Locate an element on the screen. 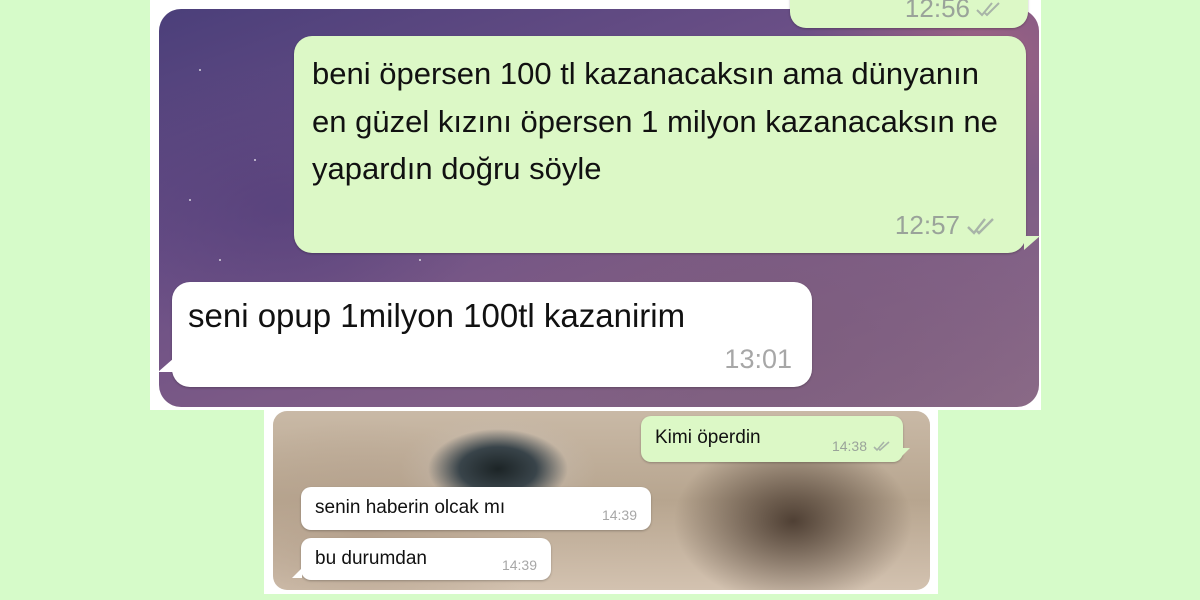 The image size is (1200, 600). message-bubble-incoming: bu durumdan 14:39 is located at coordinates (426, 559).